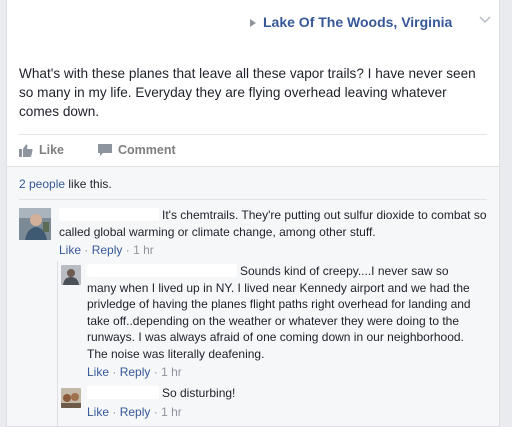 The width and height of the screenshot is (512, 427). What do you see at coordinates (147, 150) in the screenshot?
I see `comment-label: Comment` at bounding box center [147, 150].